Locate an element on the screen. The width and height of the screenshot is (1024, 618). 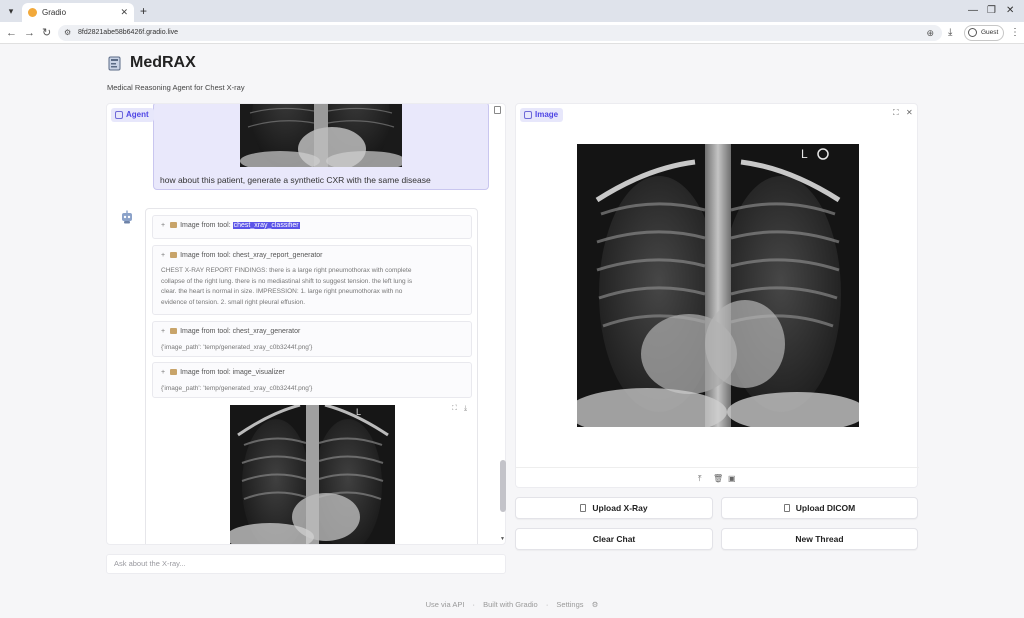
site-info-icon: ⚙ is located at coordinates (67, 33).